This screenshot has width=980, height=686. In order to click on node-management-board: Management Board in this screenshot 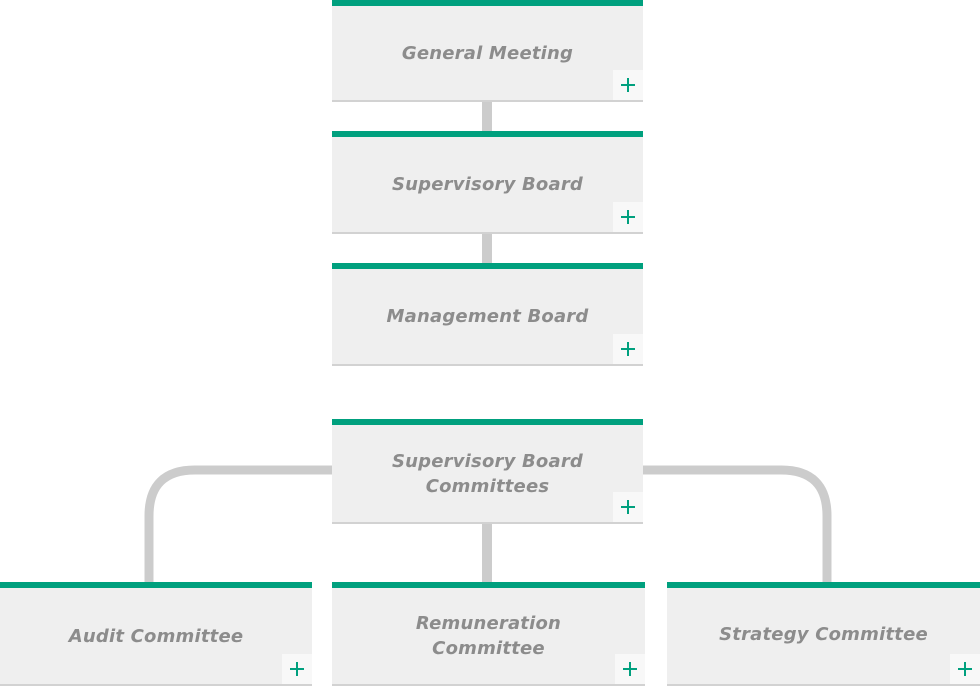, I will do `click(487, 314)`.